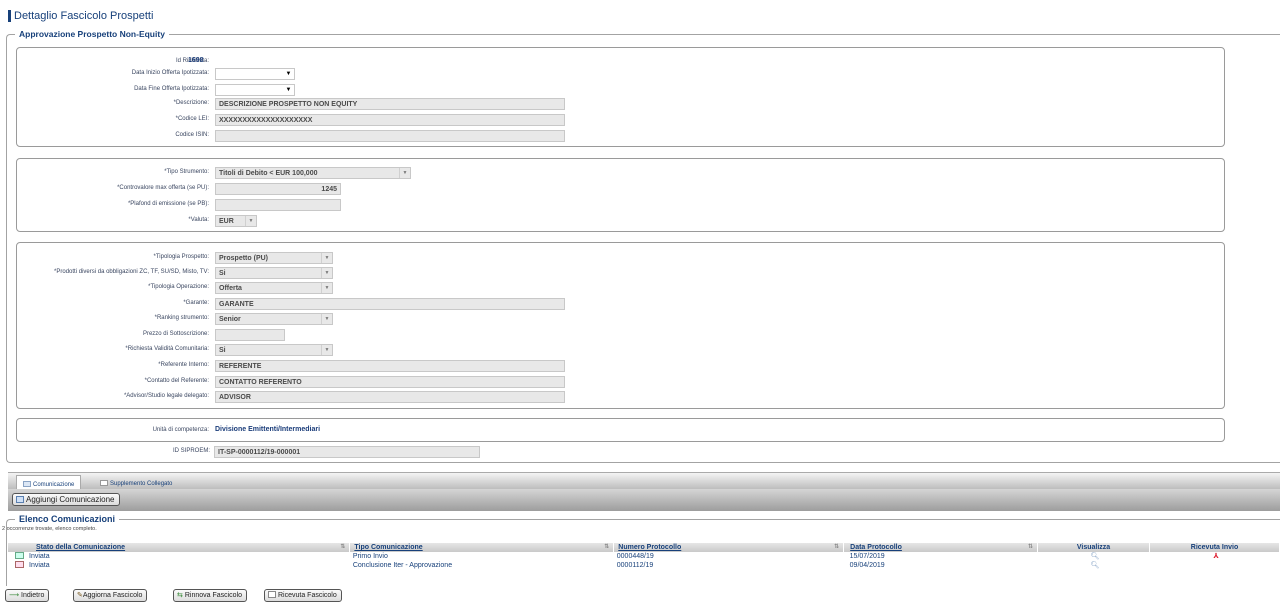 Image resolution: width=1280 pixels, height=604 pixels. What do you see at coordinates (110, 595) in the screenshot?
I see `aggiorna-fascicolo-button: ✎Aggiorna Fascicolo` at bounding box center [110, 595].